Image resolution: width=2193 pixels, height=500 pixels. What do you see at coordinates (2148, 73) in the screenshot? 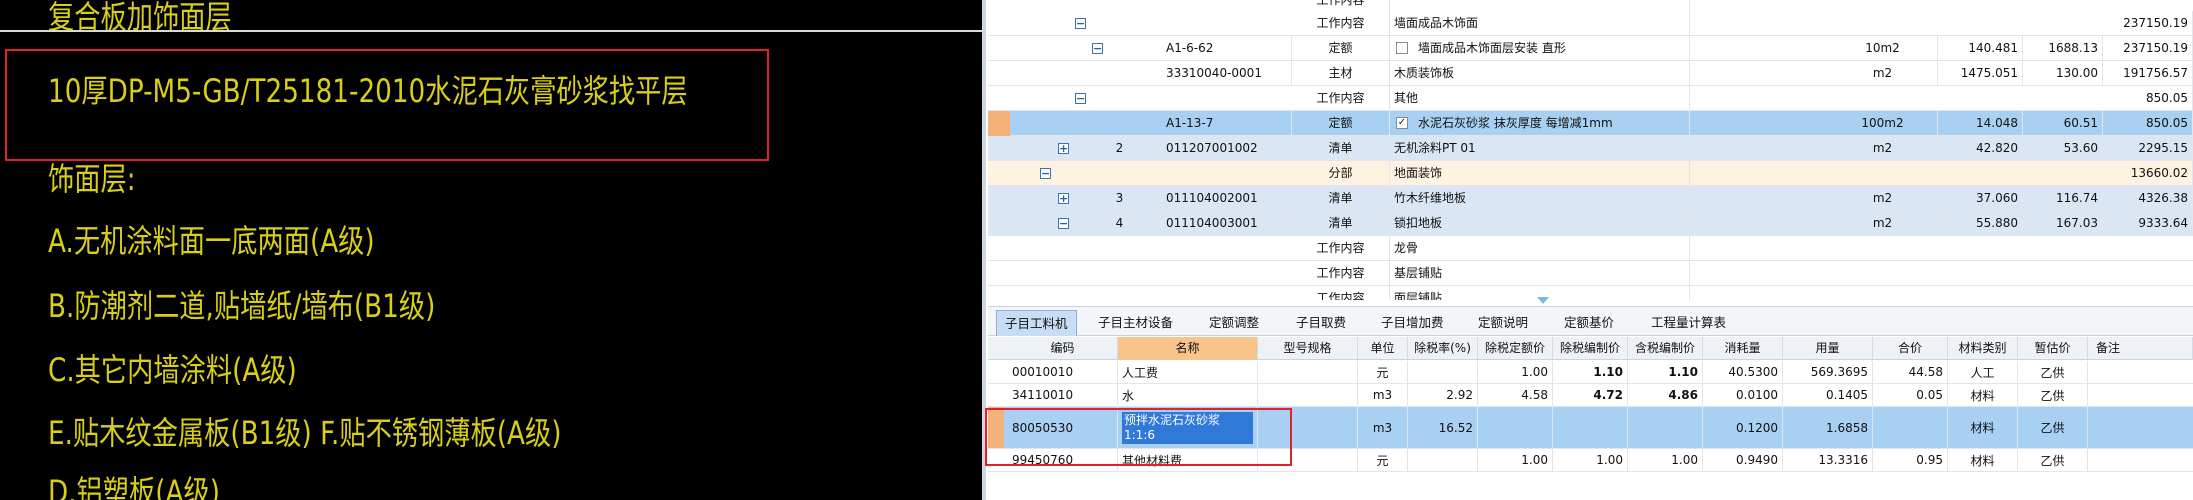
I see `row-total: 191756.57` at bounding box center [2148, 73].